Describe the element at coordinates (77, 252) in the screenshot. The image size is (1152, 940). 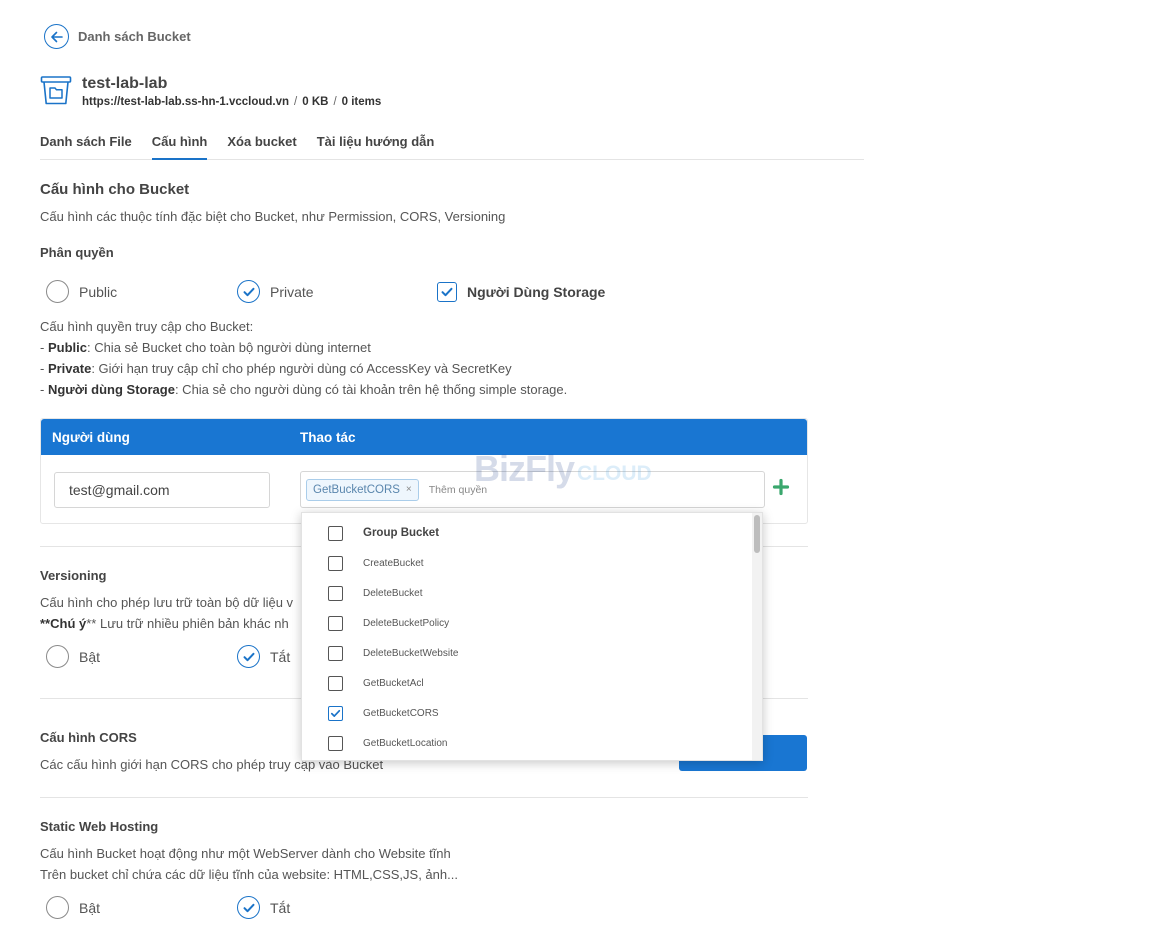
I see `permission-title: Phân quyền` at that location.